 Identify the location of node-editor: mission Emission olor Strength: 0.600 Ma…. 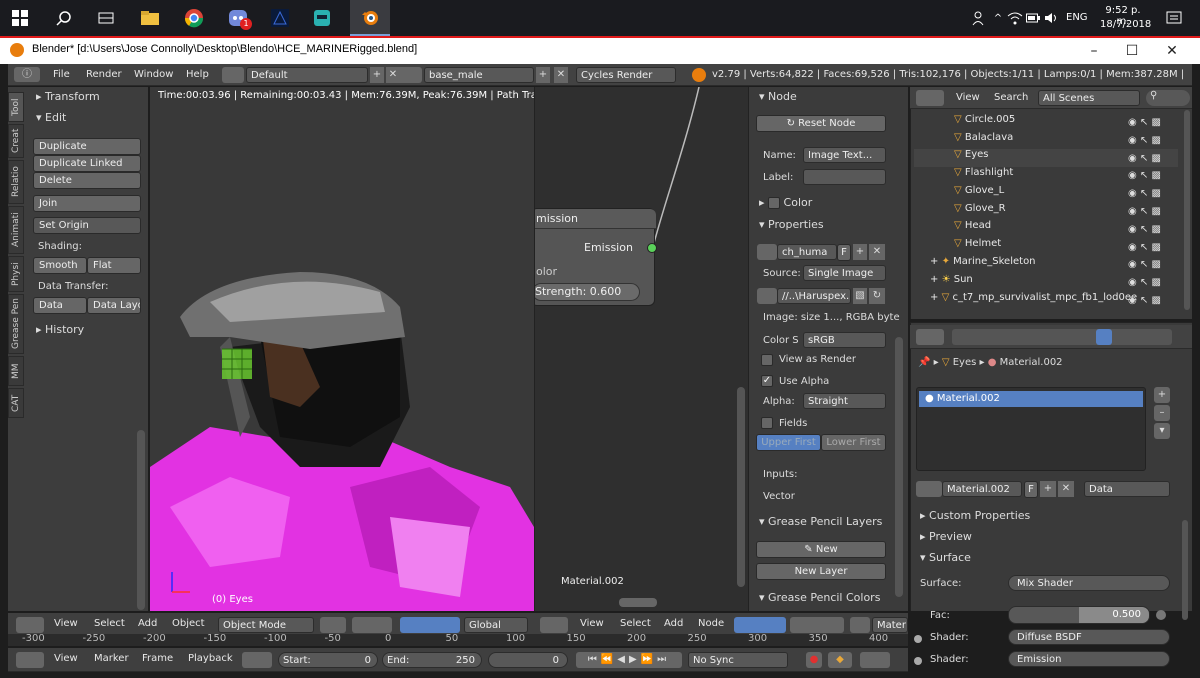
(641, 349).